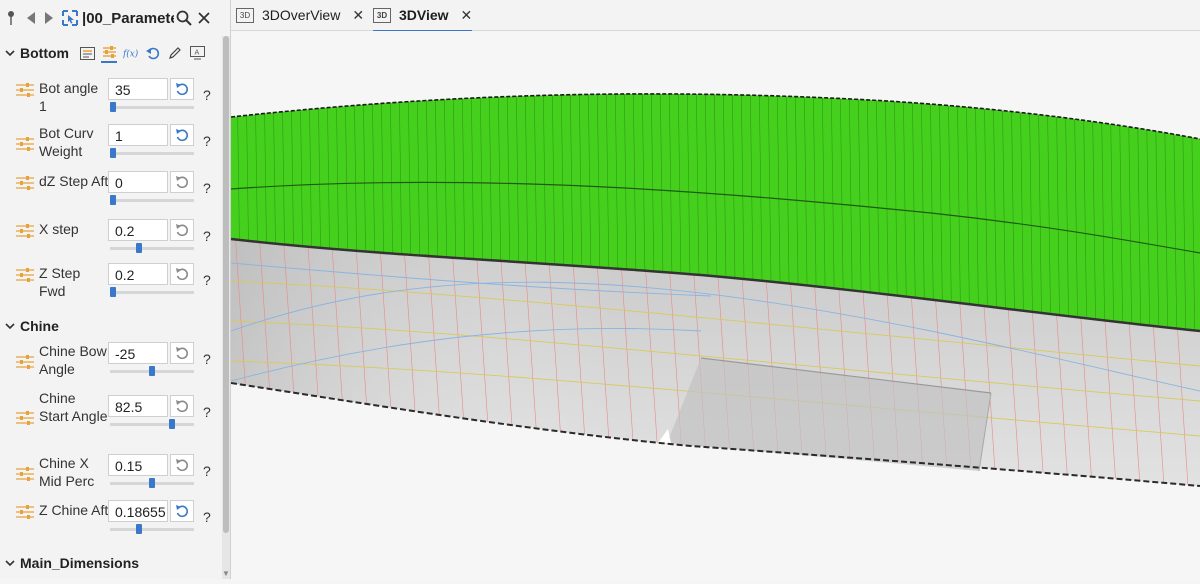 The width and height of the screenshot is (1200, 584). I want to click on scroll-down-icon: ▼, so click(226, 574).